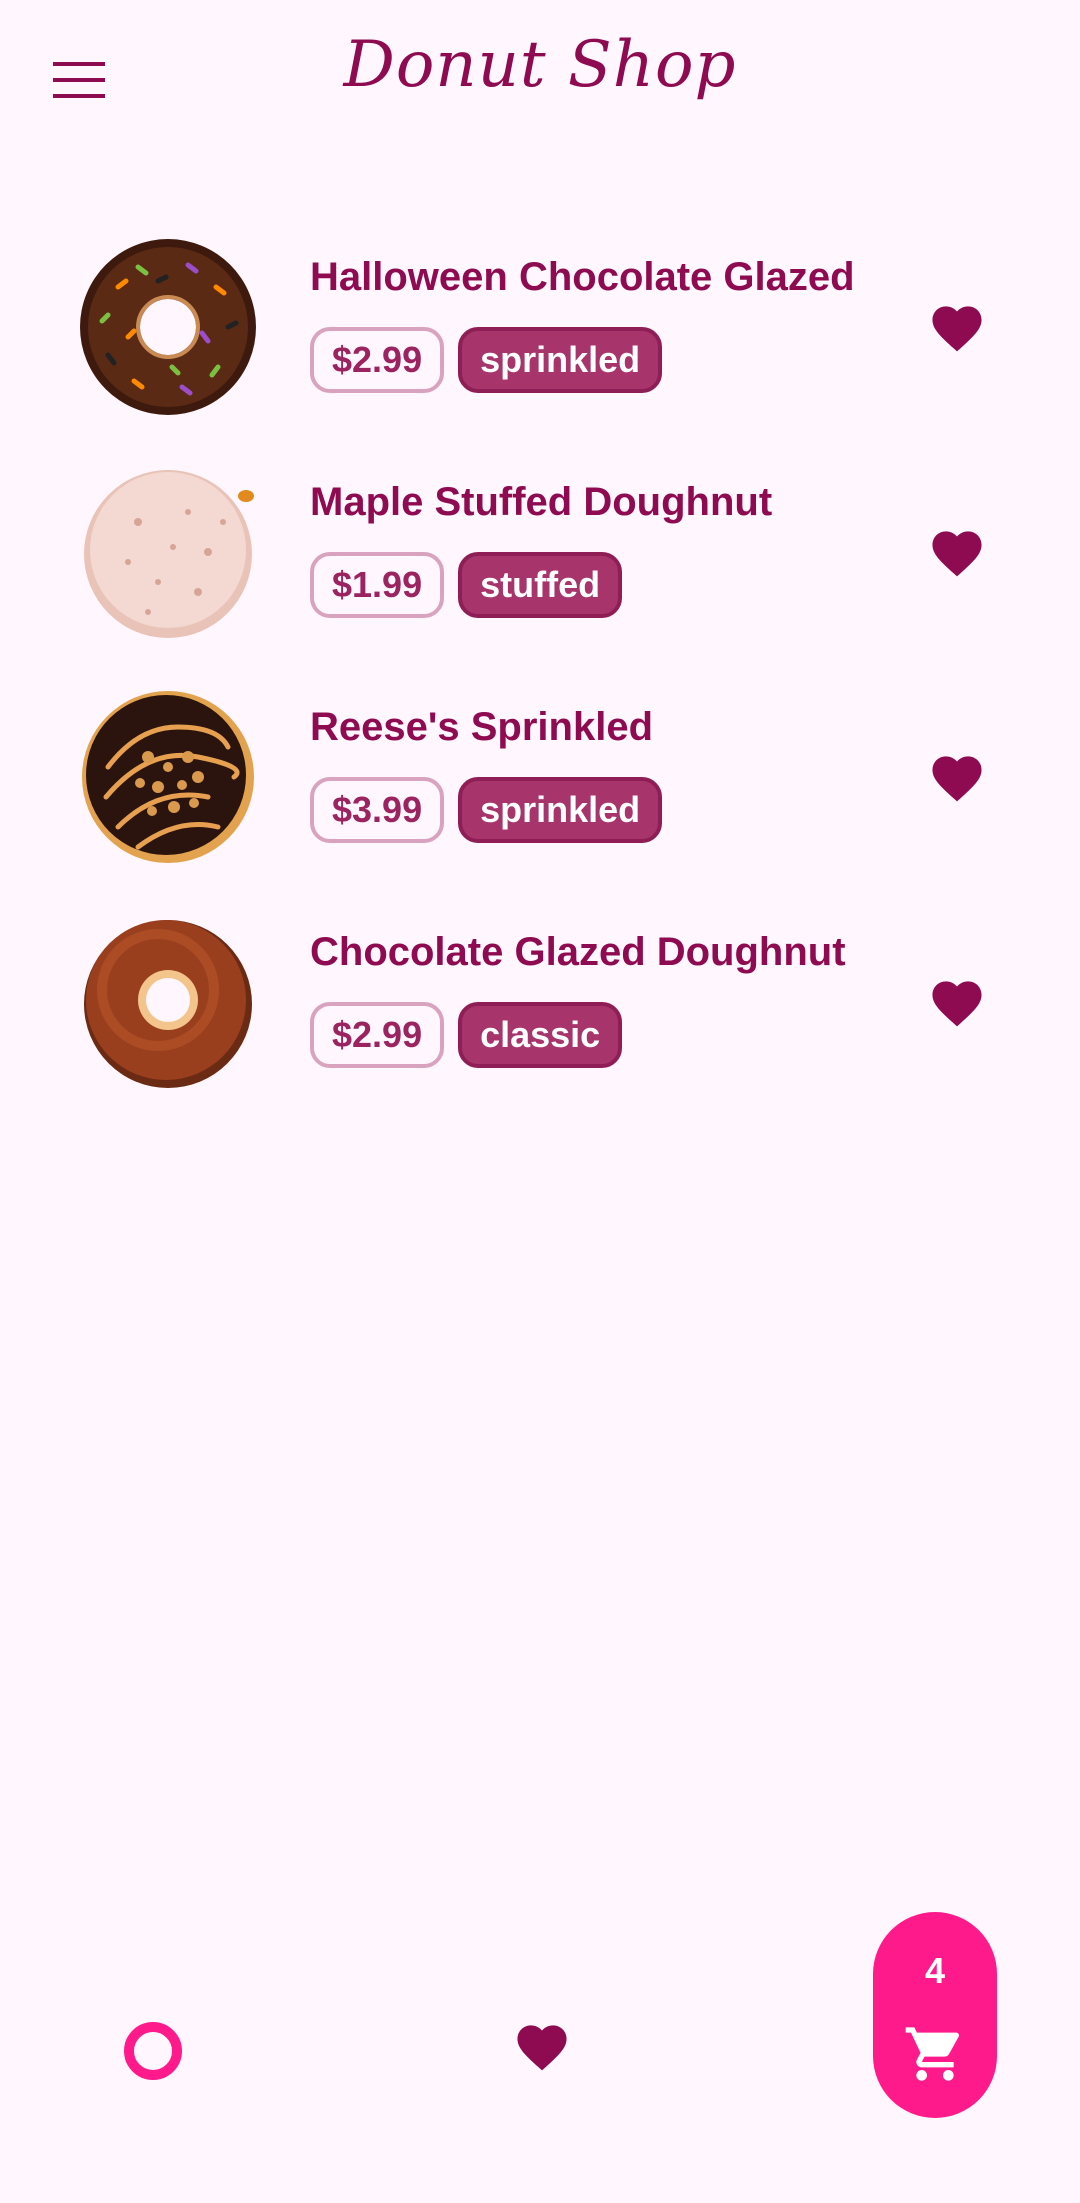 Image resolution: width=1080 pixels, height=2203 pixels. I want to click on list-item: Chocolate Glazed Doughnut $2.99 classic, so click(540, 1012).